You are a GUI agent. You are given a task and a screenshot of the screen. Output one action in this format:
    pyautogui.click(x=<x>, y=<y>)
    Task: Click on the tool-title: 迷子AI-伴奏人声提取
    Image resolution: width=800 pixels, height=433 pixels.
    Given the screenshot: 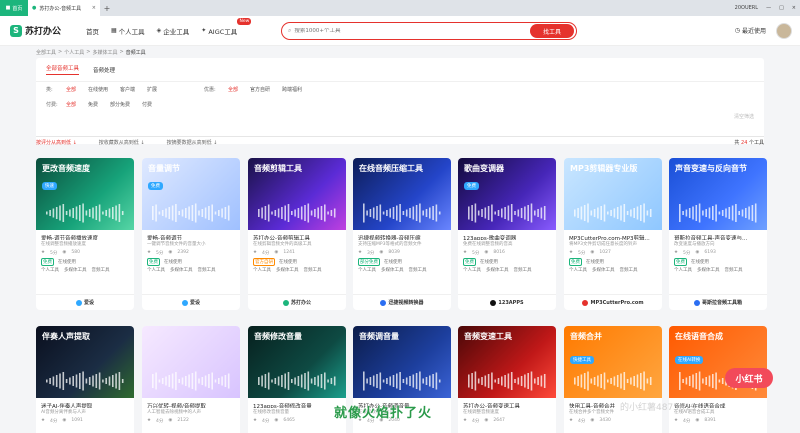 What is the action you would take?
    pyautogui.click(x=85, y=403)
    